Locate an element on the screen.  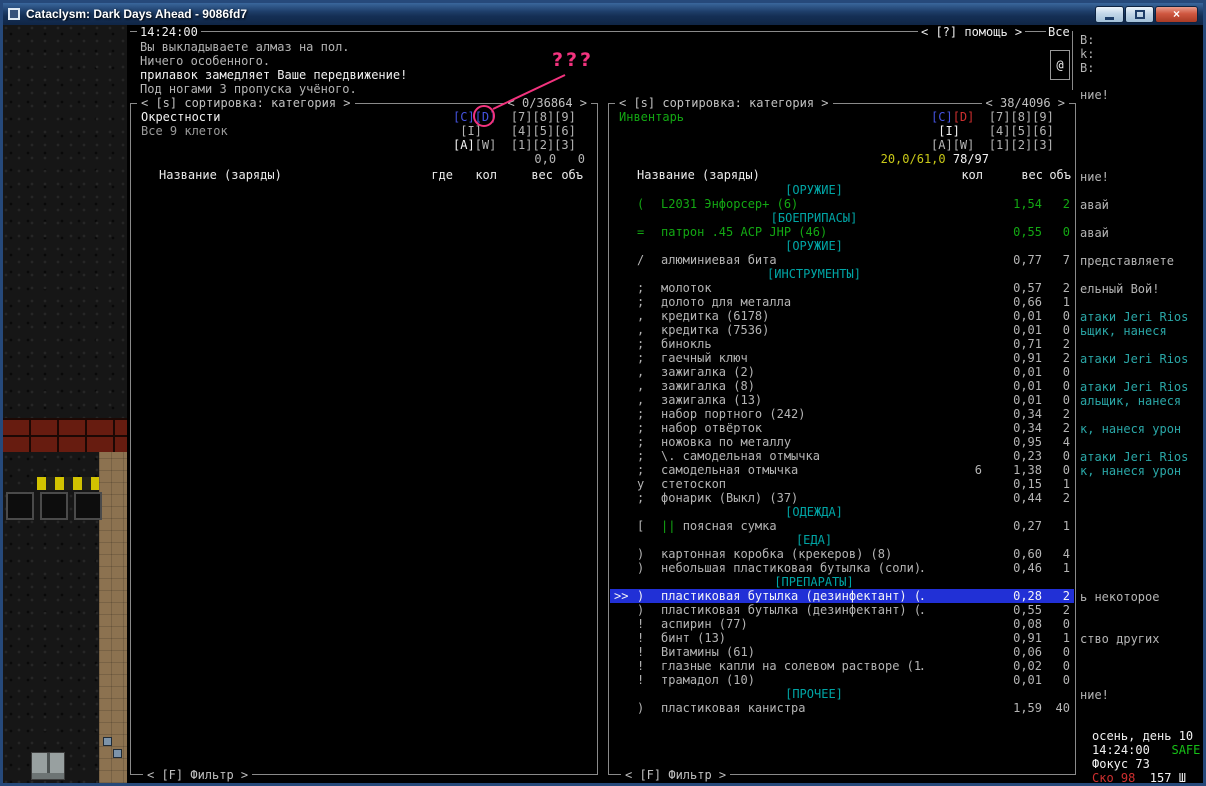
map-view is located at coordinates (65, 404).